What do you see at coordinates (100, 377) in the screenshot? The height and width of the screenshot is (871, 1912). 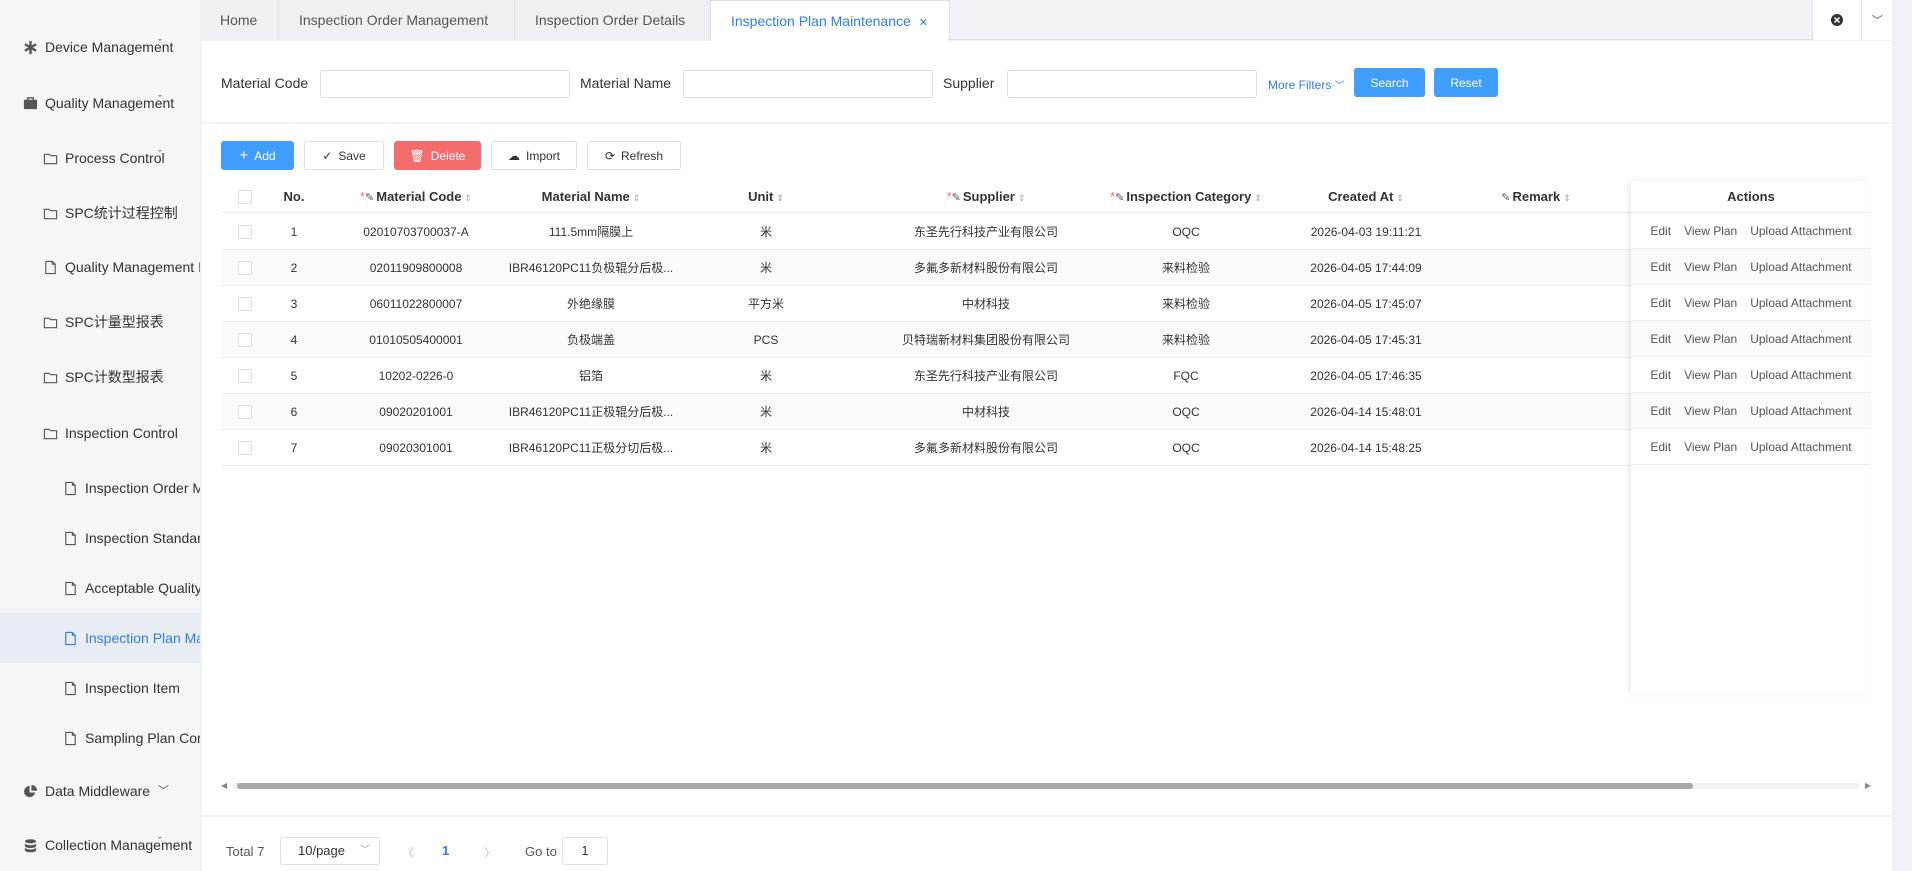 I see `sidebar-item: SPC计数型报表 ˇ` at bounding box center [100, 377].